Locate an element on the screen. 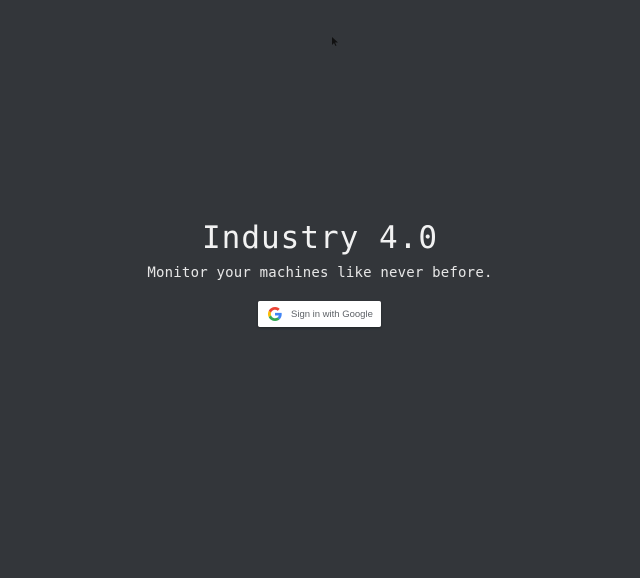 The width and height of the screenshot is (640, 578). google-g-icon is located at coordinates (275, 314).